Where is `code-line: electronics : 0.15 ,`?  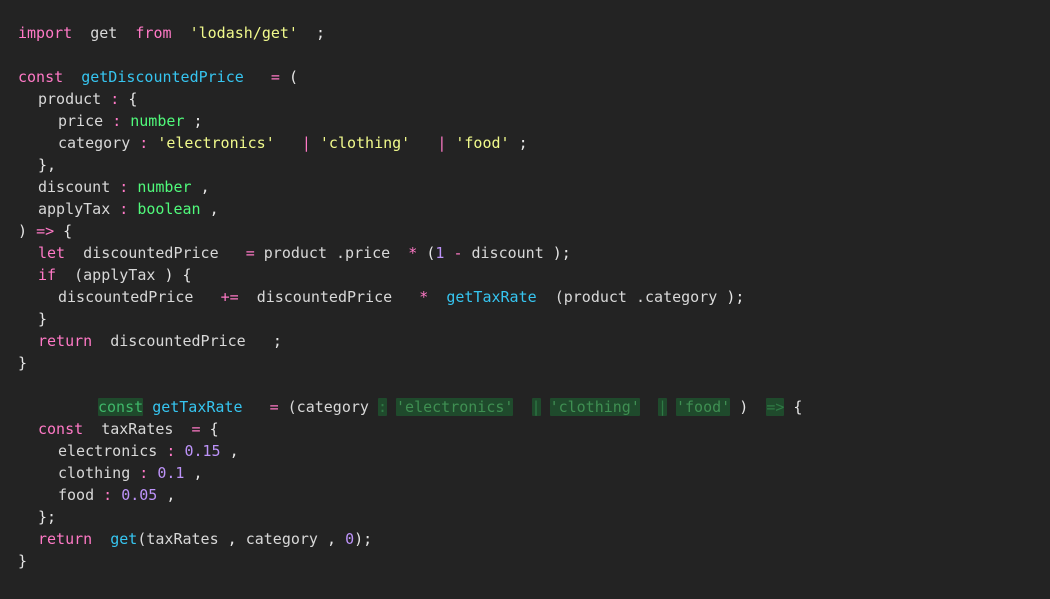 code-line: electronics : 0.15 , is located at coordinates (148, 451).